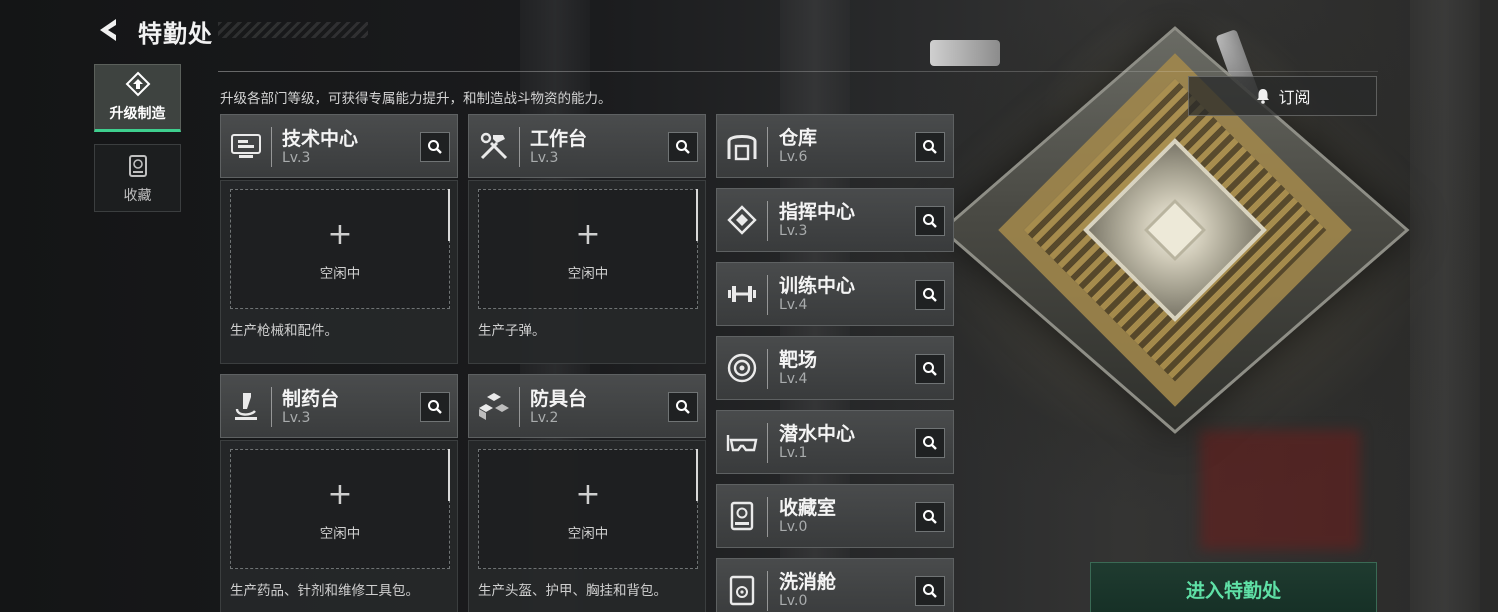  What do you see at coordinates (742, 220) in the screenshot?
I see `chip-icon` at bounding box center [742, 220].